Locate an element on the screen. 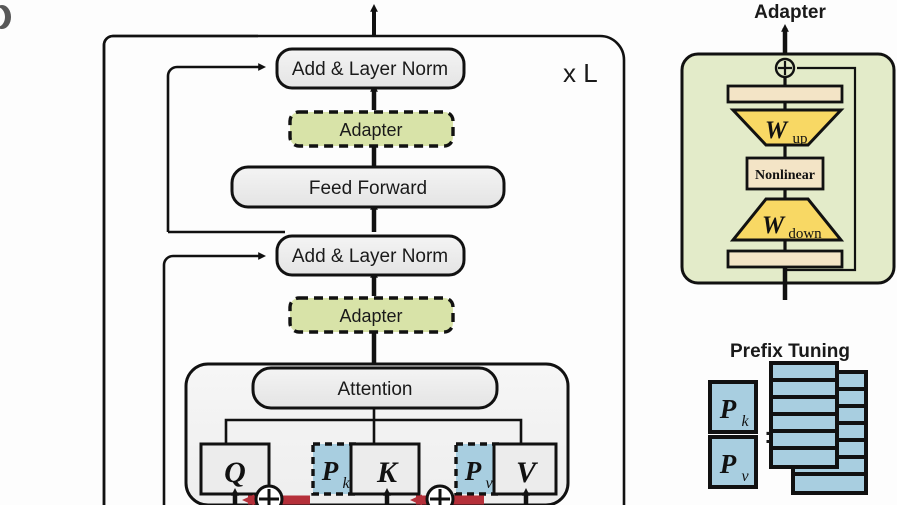  adapter-ffn-label: Adapter is located at coordinates (370, 130).